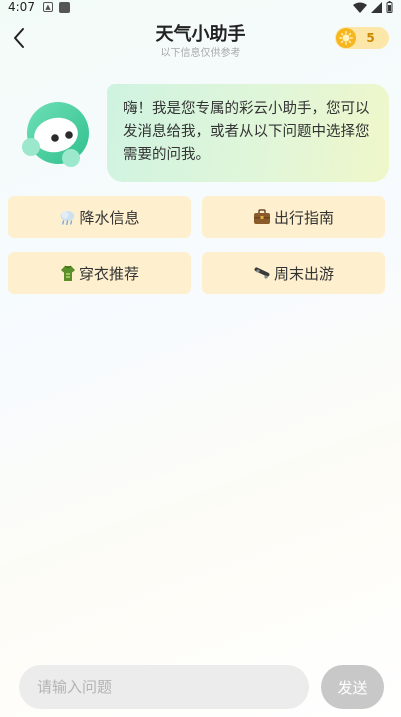  I want to click on quick-question-label: 降水信息, so click(109, 217).